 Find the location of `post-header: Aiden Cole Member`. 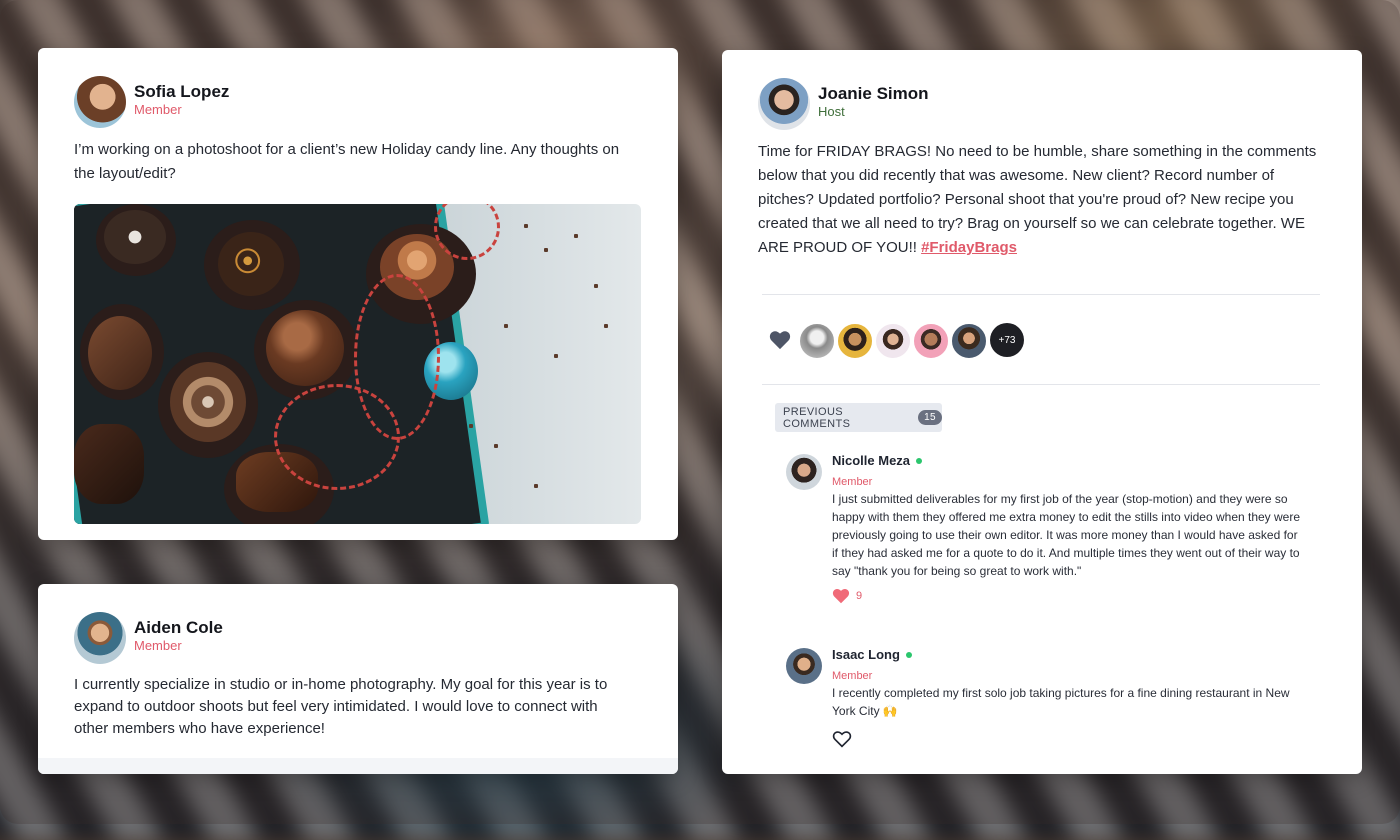

post-header: Aiden Cole Member is located at coordinates (148, 638).